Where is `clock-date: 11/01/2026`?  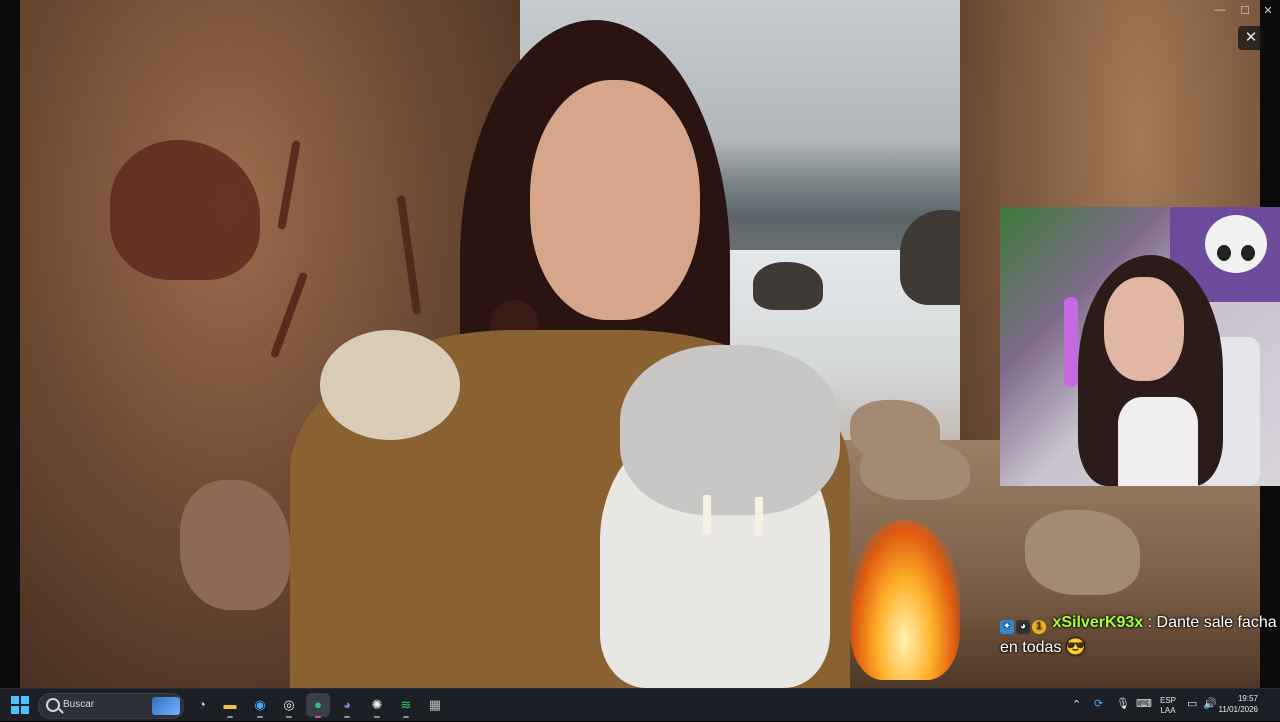 clock-date: 11/01/2026 is located at coordinates (1238, 709).